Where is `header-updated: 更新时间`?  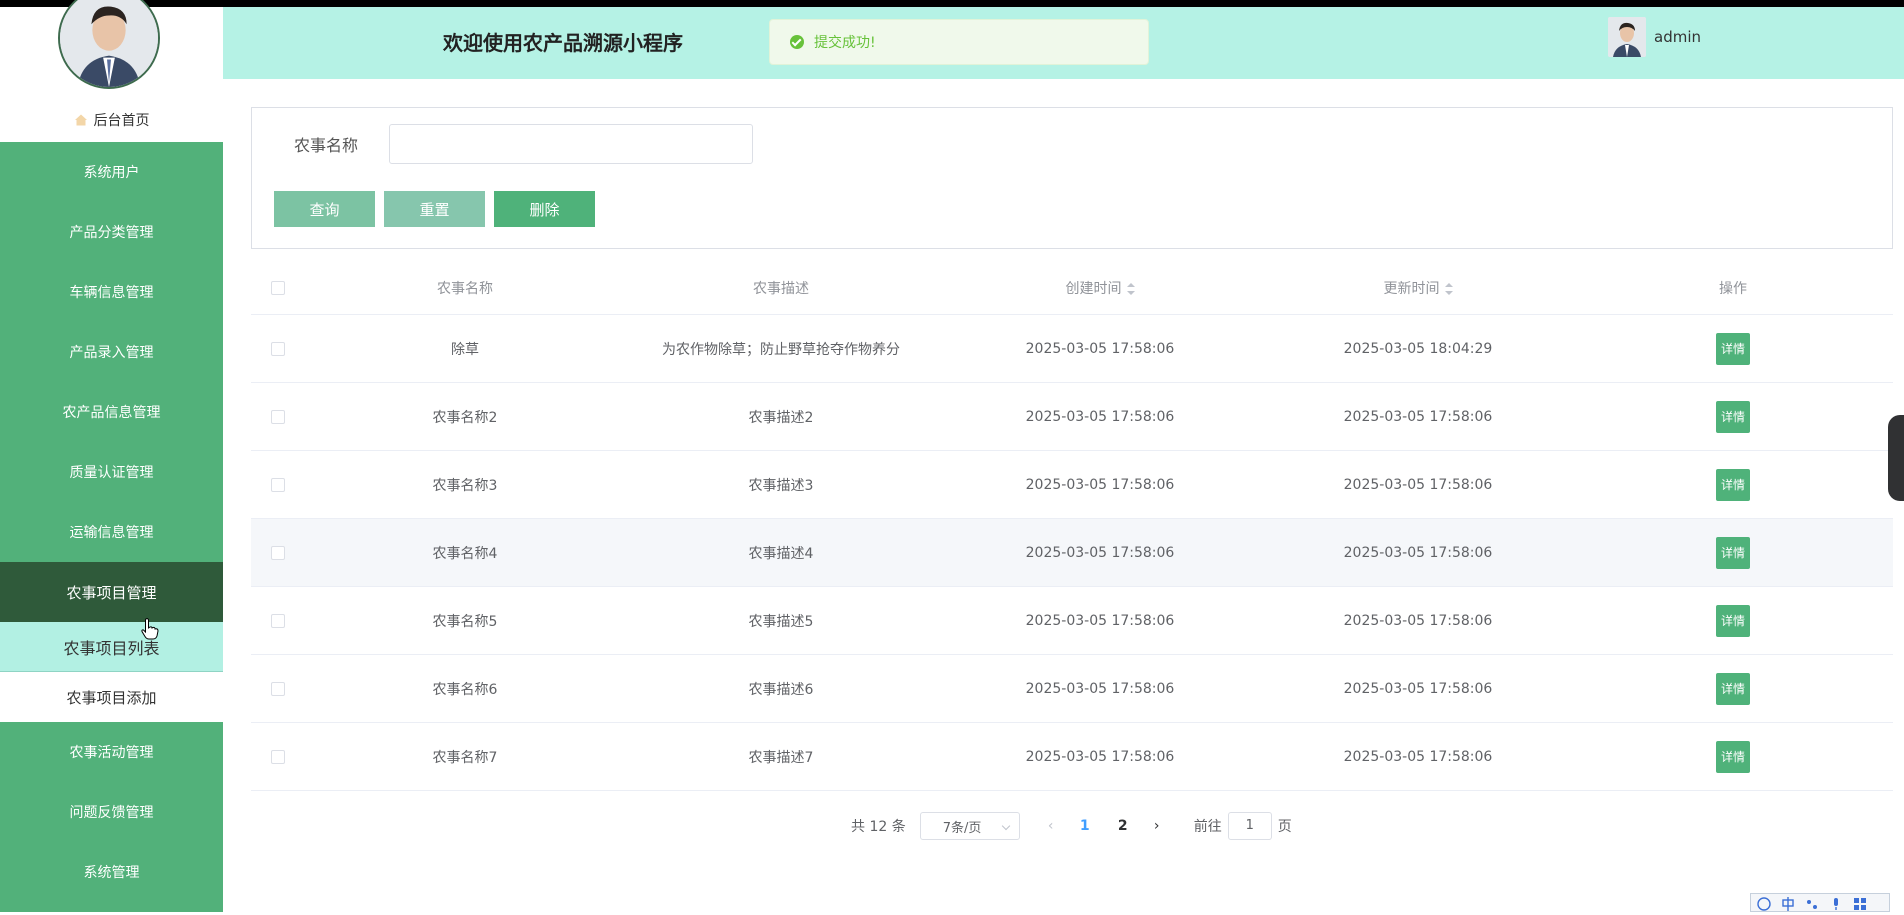 header-updated: 更新时间 is located at coordinates (1418, 288).